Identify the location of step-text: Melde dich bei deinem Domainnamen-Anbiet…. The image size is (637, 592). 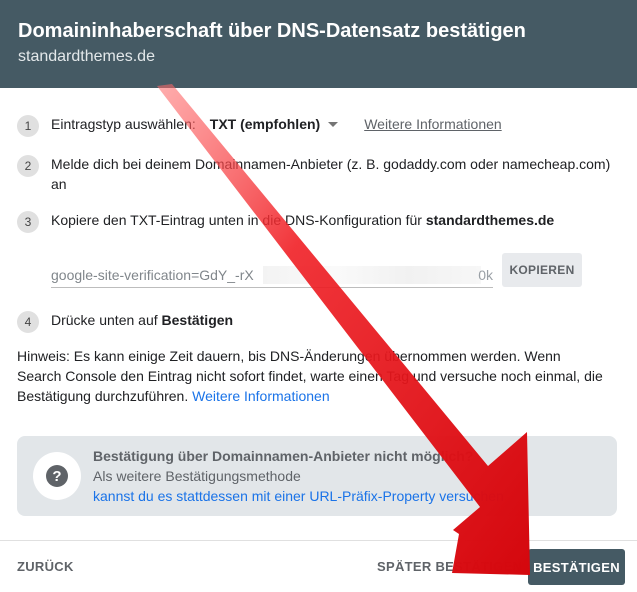
(331, 174).